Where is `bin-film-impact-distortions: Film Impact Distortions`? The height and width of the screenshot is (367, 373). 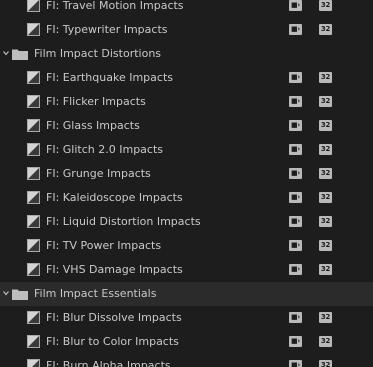
bin-film-impact-distortions: Film Impact Distortions is located at coordinates (186, 54).